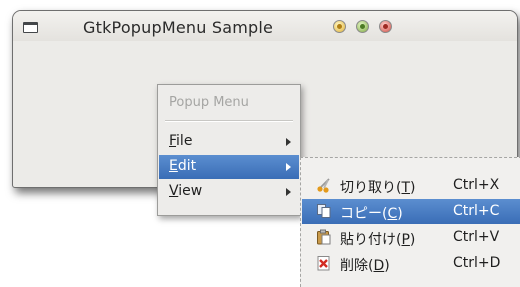 The height and width of the screenshot is (287, 520). What do you see at coordinates (186, 191) in the screenshot?
I see `menu-item-view-label: View` at bounding box center [186, 191].